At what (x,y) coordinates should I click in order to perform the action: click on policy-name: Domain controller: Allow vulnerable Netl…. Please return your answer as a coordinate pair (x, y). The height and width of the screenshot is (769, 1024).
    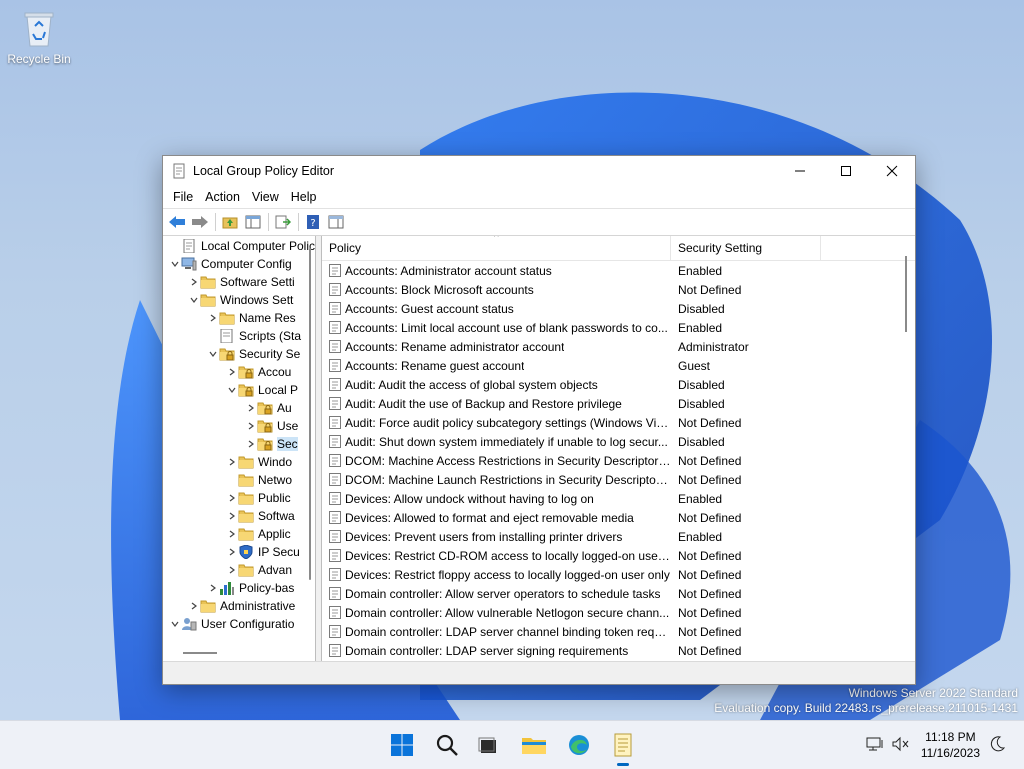
    Looking at the image, I should click on (507, 612).